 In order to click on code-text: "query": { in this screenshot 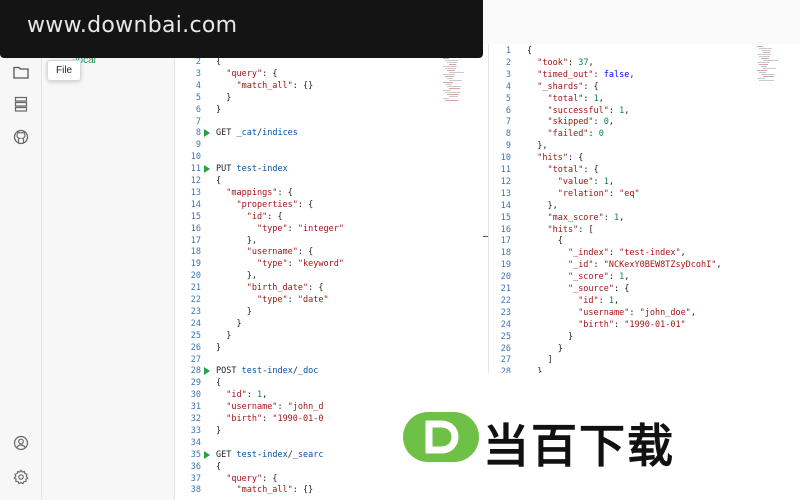, I will do `click(252, 478)`.